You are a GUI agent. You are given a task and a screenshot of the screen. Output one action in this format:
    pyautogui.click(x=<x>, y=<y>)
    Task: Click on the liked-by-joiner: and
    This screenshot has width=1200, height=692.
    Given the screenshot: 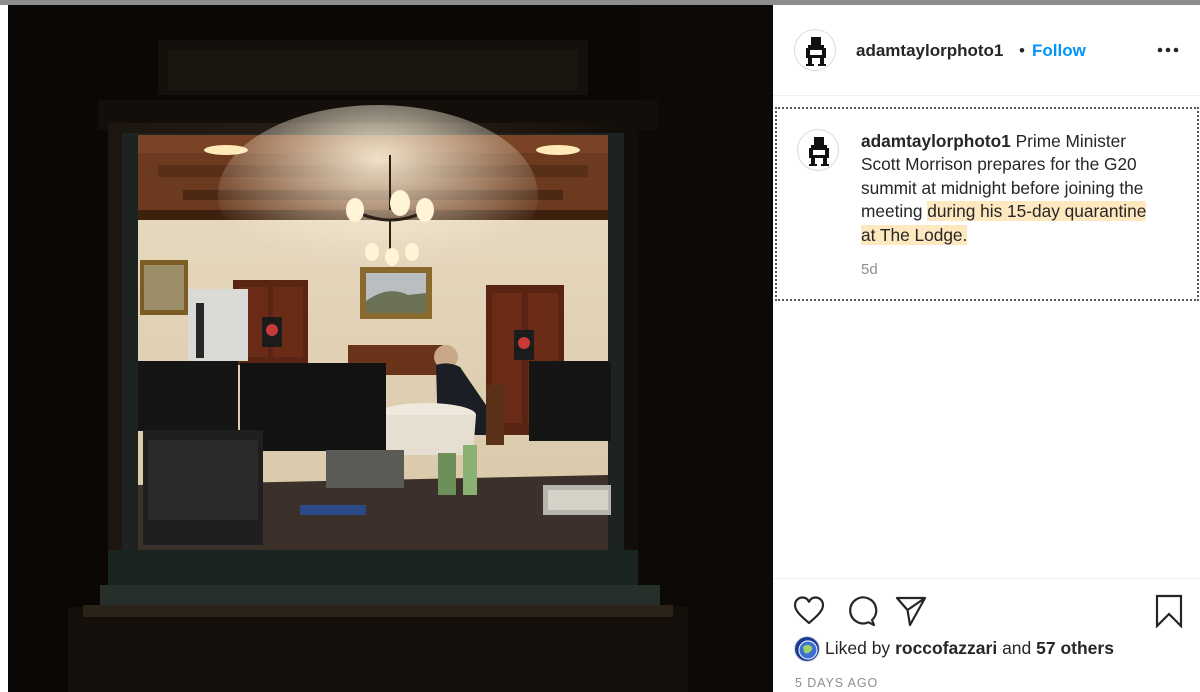 What is the action you would take?
    pyautogui.click(x=1017, y=648)
    